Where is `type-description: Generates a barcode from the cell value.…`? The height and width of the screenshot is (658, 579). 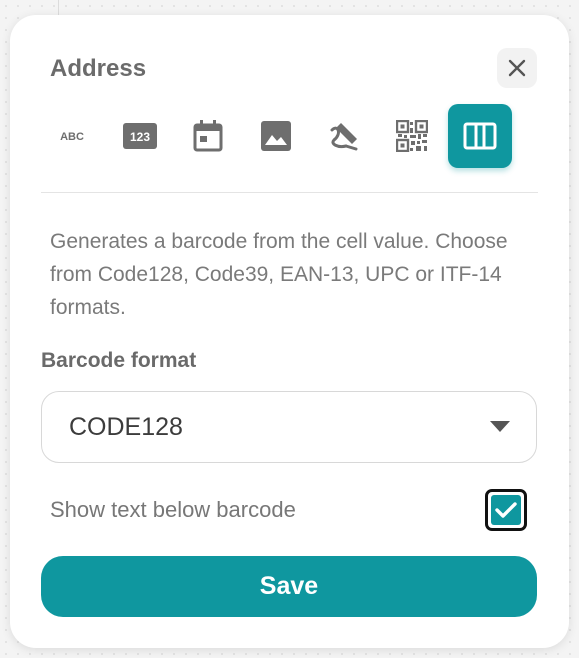 type-description: Generates a barcode from the cell value.… is located at coordinates (279, 274).